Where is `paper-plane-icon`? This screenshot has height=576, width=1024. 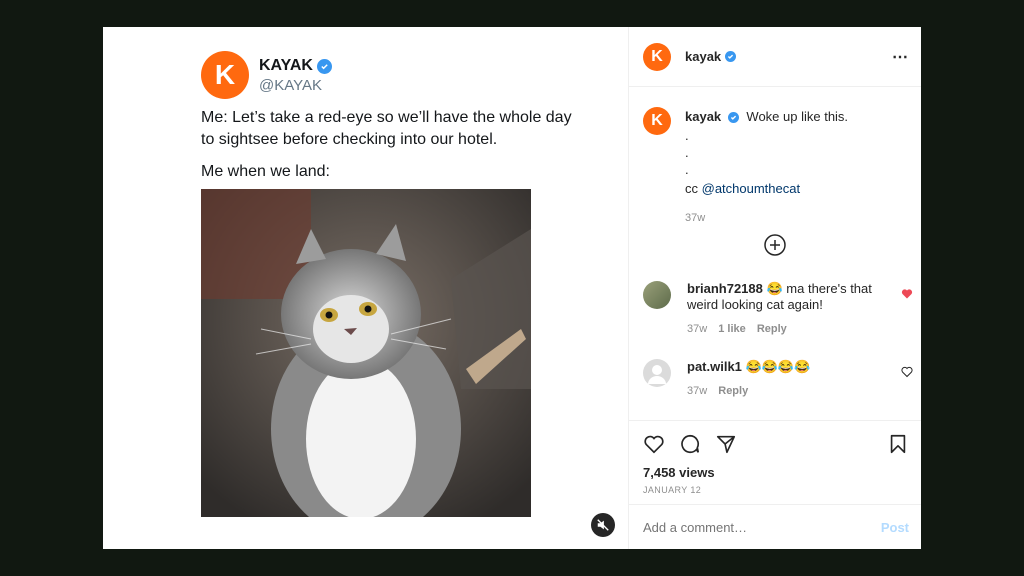 paper-plane-icon is located at coordinates (726, 444).